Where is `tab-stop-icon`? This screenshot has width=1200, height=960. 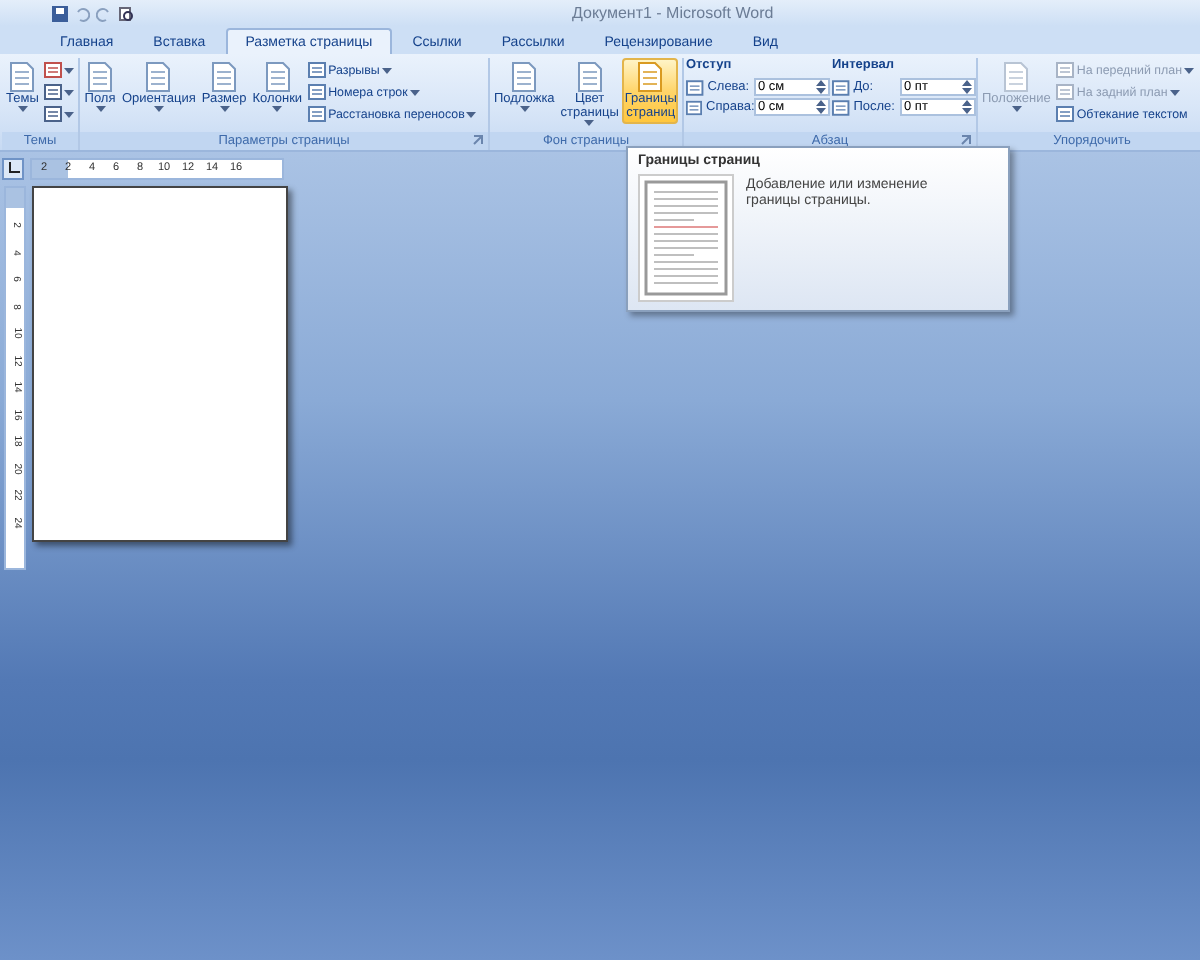 tab-stop-icon is located at coordinates (13, 168).